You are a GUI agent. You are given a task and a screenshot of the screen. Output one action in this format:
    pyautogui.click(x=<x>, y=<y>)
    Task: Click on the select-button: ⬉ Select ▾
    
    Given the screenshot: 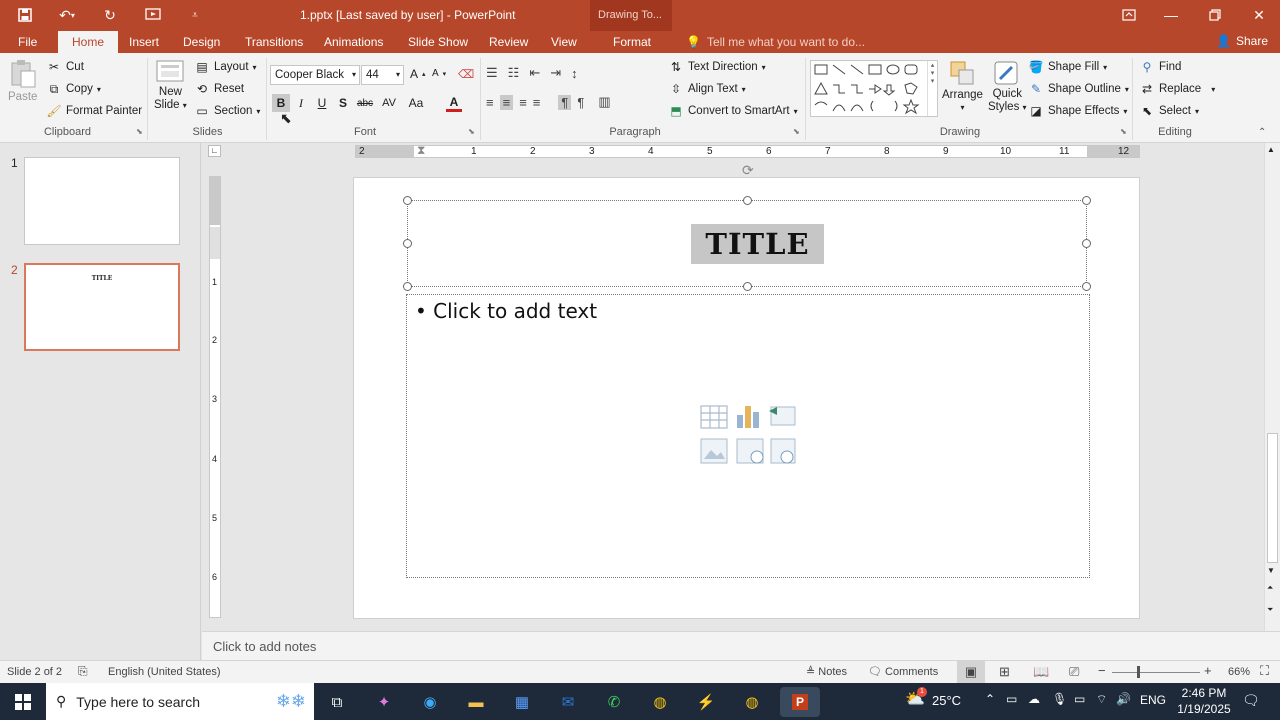 What is the action you would take?
    pyautogui.click(x=1169, y=111)
    